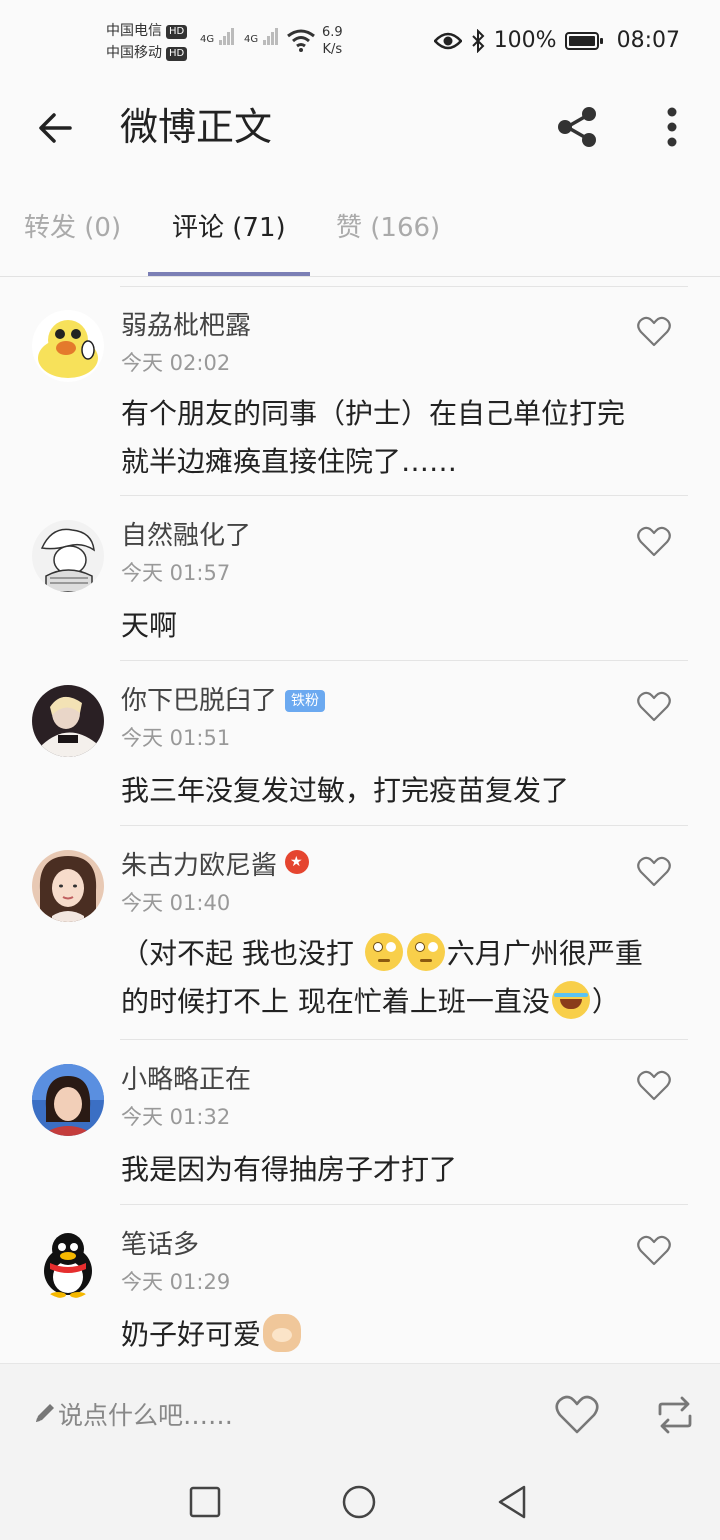  Describe the element at coordinates (186, 1080) in the screenshot. I see `comment-username: 小略略正在` at that location.